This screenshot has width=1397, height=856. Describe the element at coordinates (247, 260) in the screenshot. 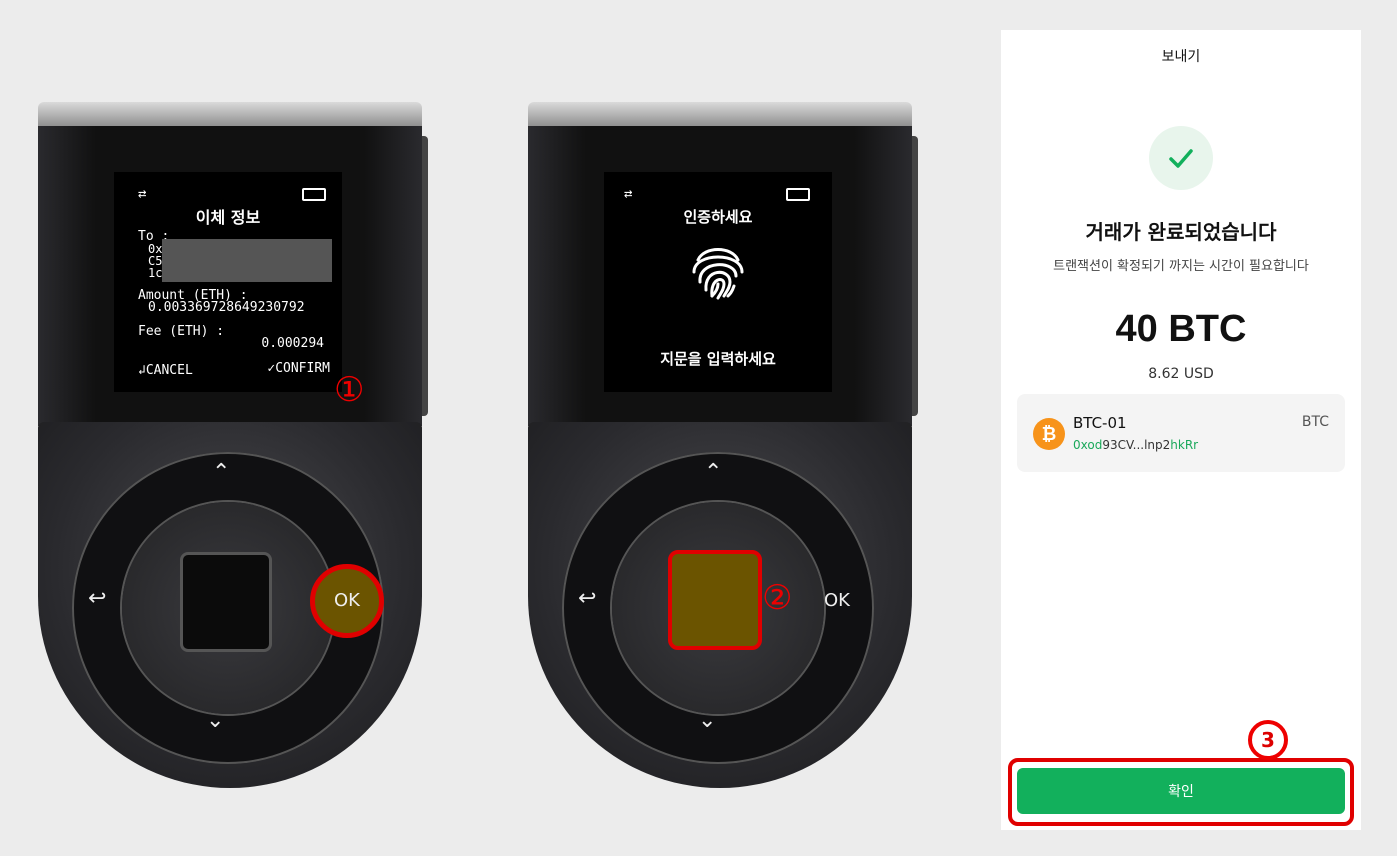

I see `redacted-address` at that location.